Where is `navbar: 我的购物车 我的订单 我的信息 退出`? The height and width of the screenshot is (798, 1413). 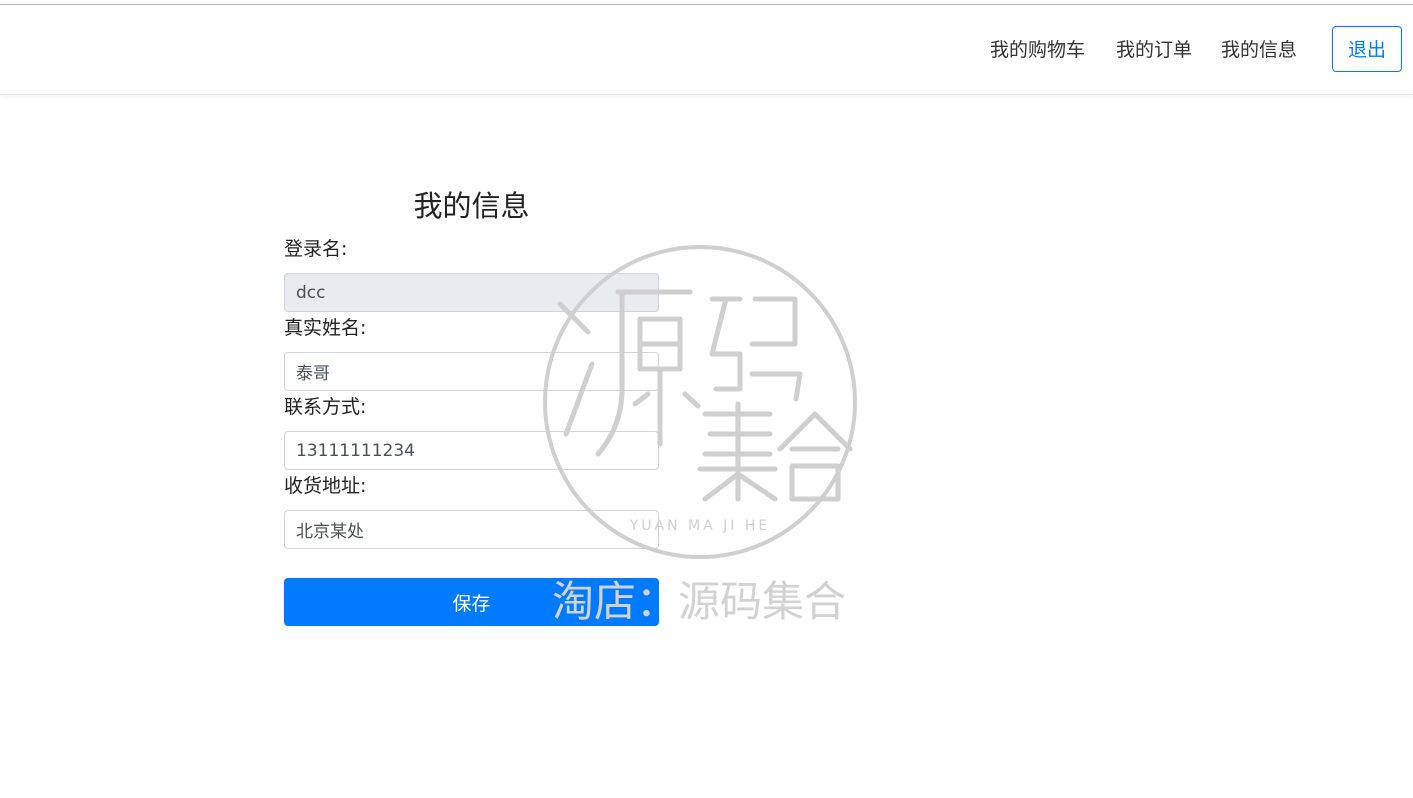
navbar: 我的购物车 我的订单 我的信息 退出 is located at coordinates (706, 50).